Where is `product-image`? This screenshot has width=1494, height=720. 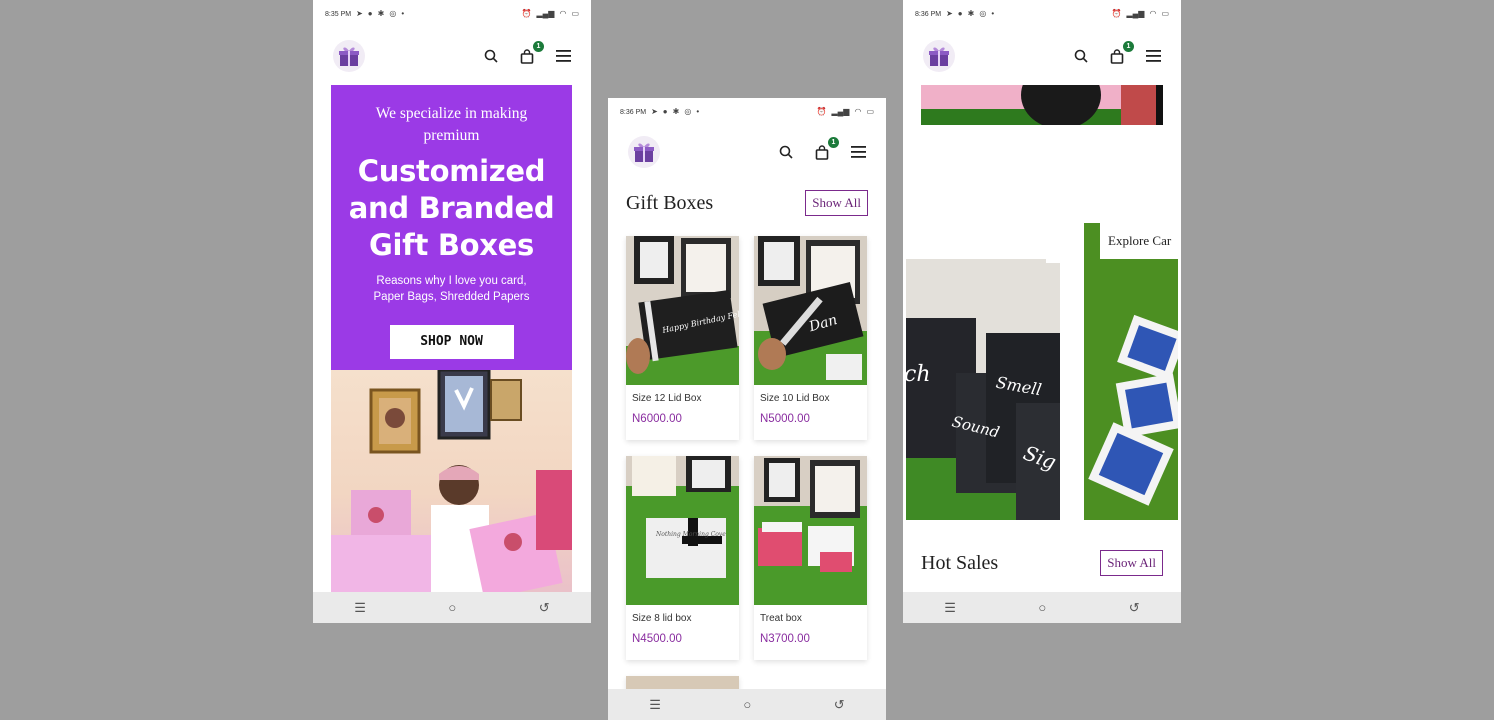 product-image is located at coordinates (810, 530).